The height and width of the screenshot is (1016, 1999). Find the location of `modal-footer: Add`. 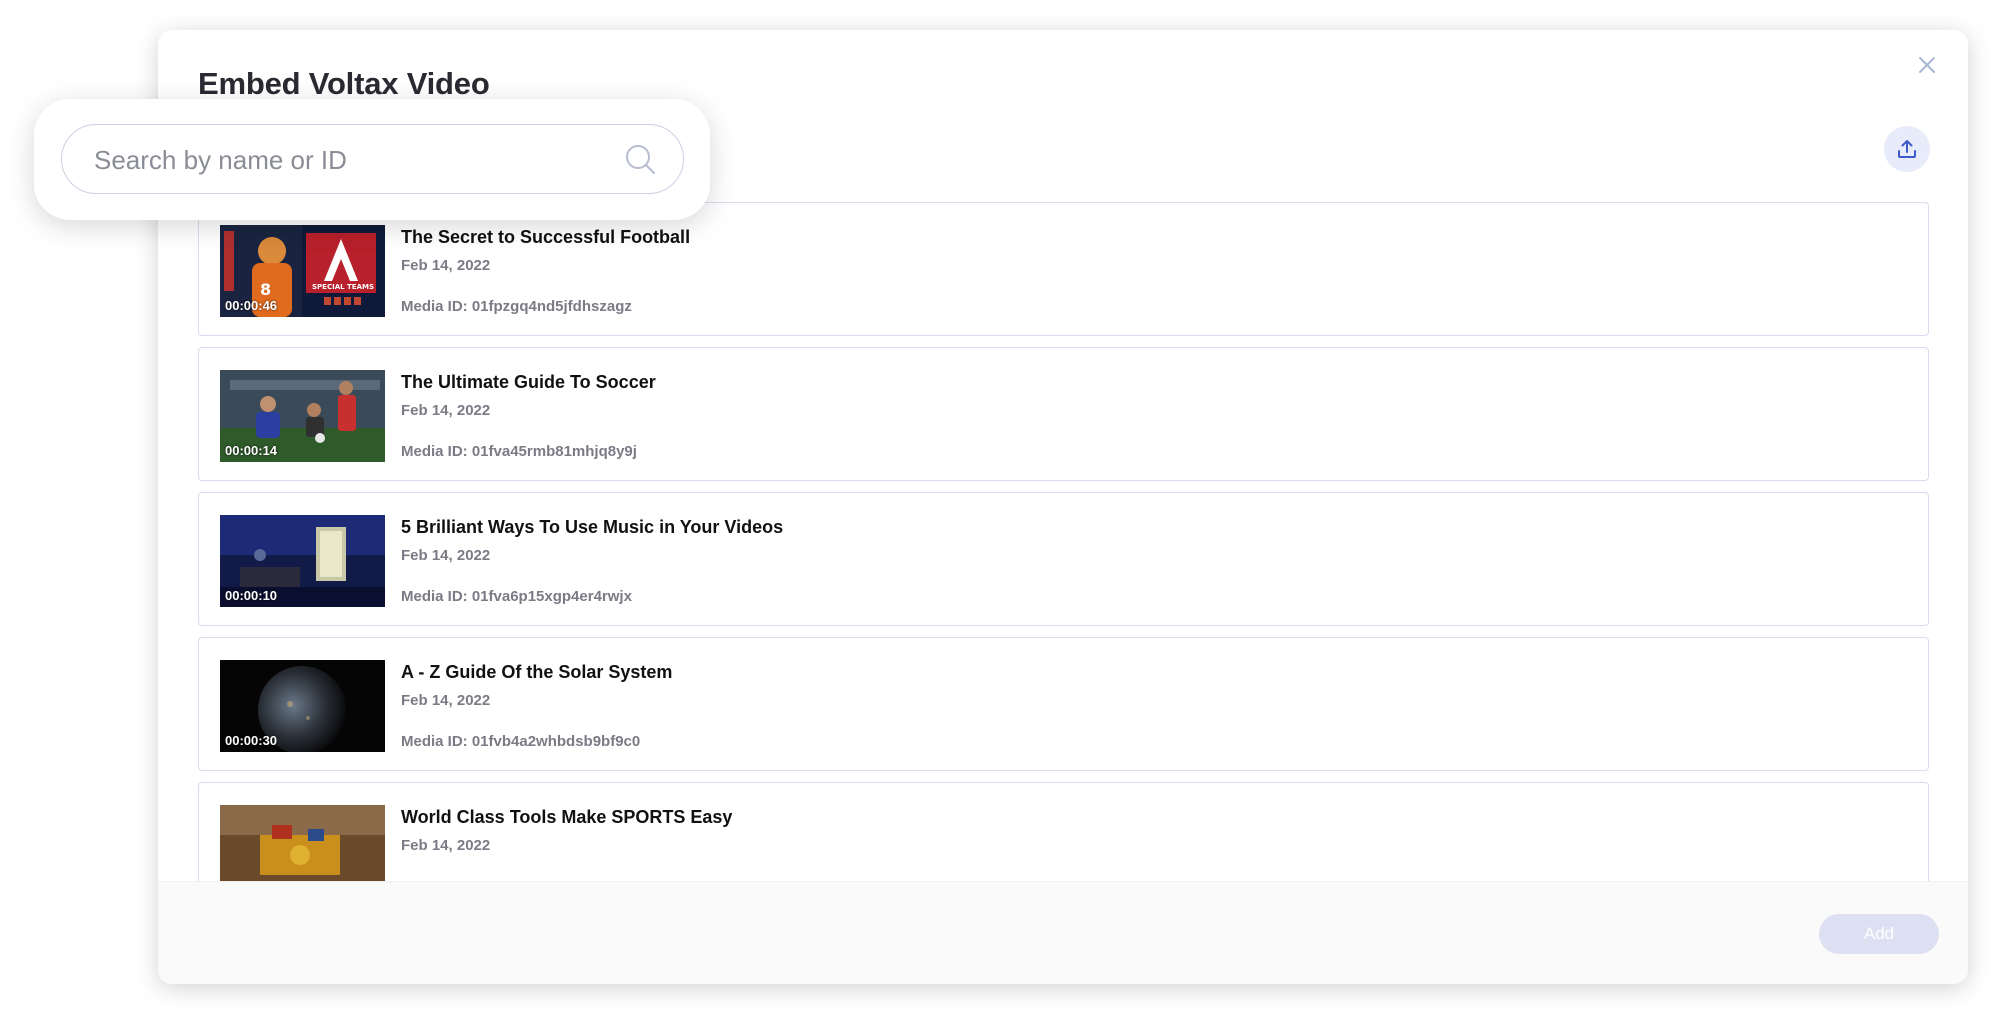

modal-footer: Add is located at coordinates (1063, 932).